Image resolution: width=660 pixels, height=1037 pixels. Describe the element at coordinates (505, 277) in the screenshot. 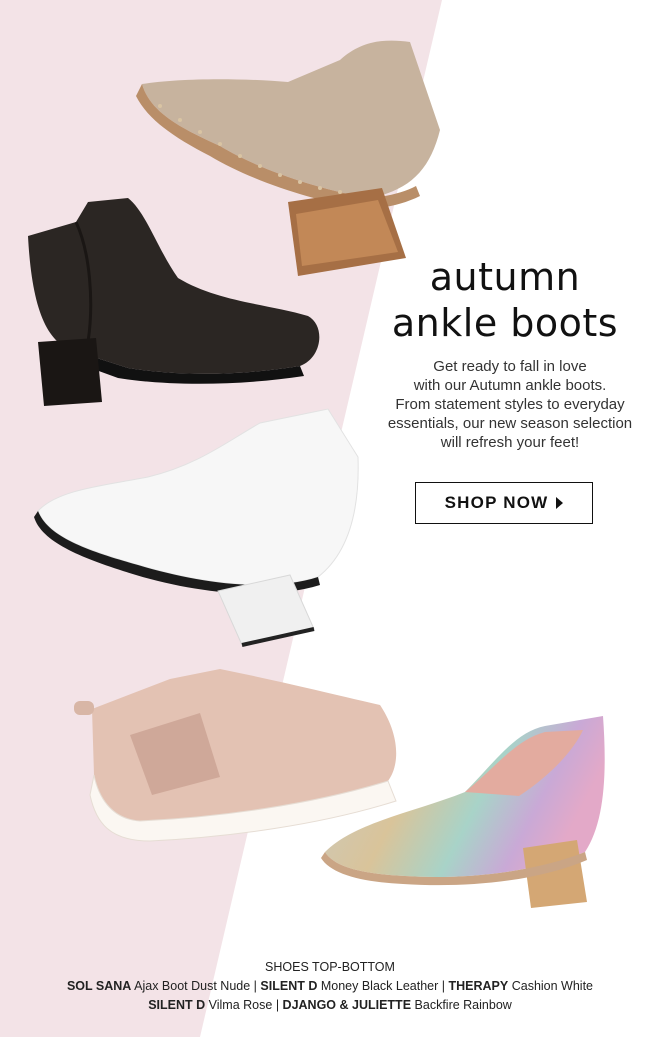

I see `title-line-1: autumn` at that location.